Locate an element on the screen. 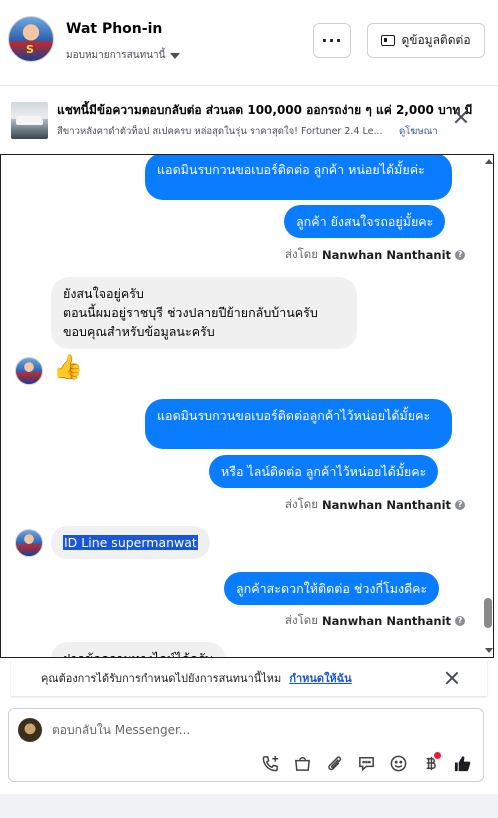  caret-down-icon is located at coordinates (175, 55).